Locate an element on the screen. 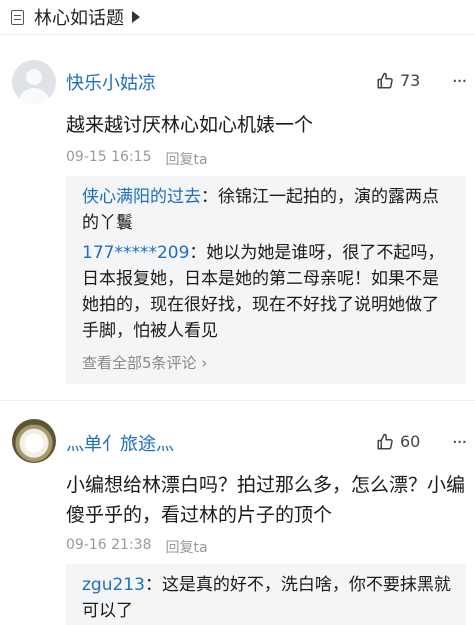 This screenshot has width=475, height=625. comment-meta: 09-16 21:38 回复ta is located at coordinates (137, 547).